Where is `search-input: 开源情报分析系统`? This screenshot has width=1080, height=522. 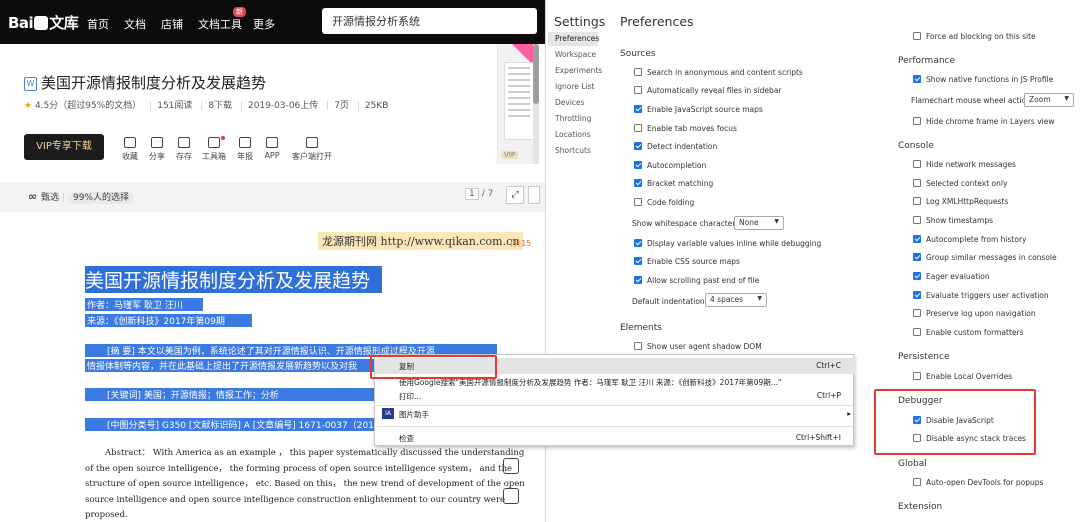 search-input: 开源情报分析系统 is located at coordinates (429, 21).